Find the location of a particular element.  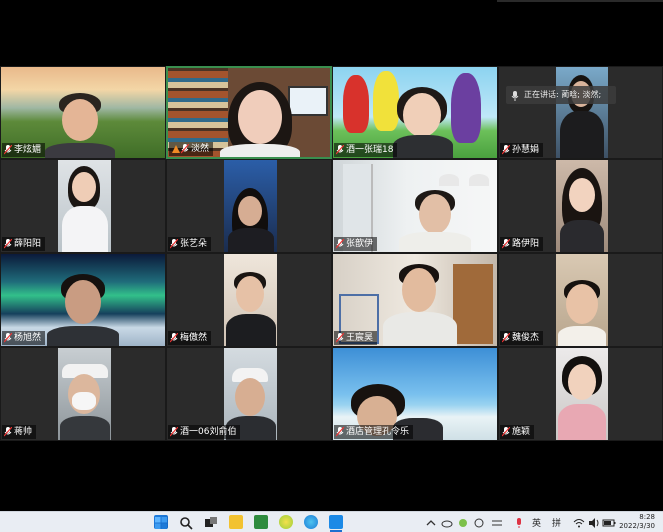

search-icon is located at coordinates (186, 522).